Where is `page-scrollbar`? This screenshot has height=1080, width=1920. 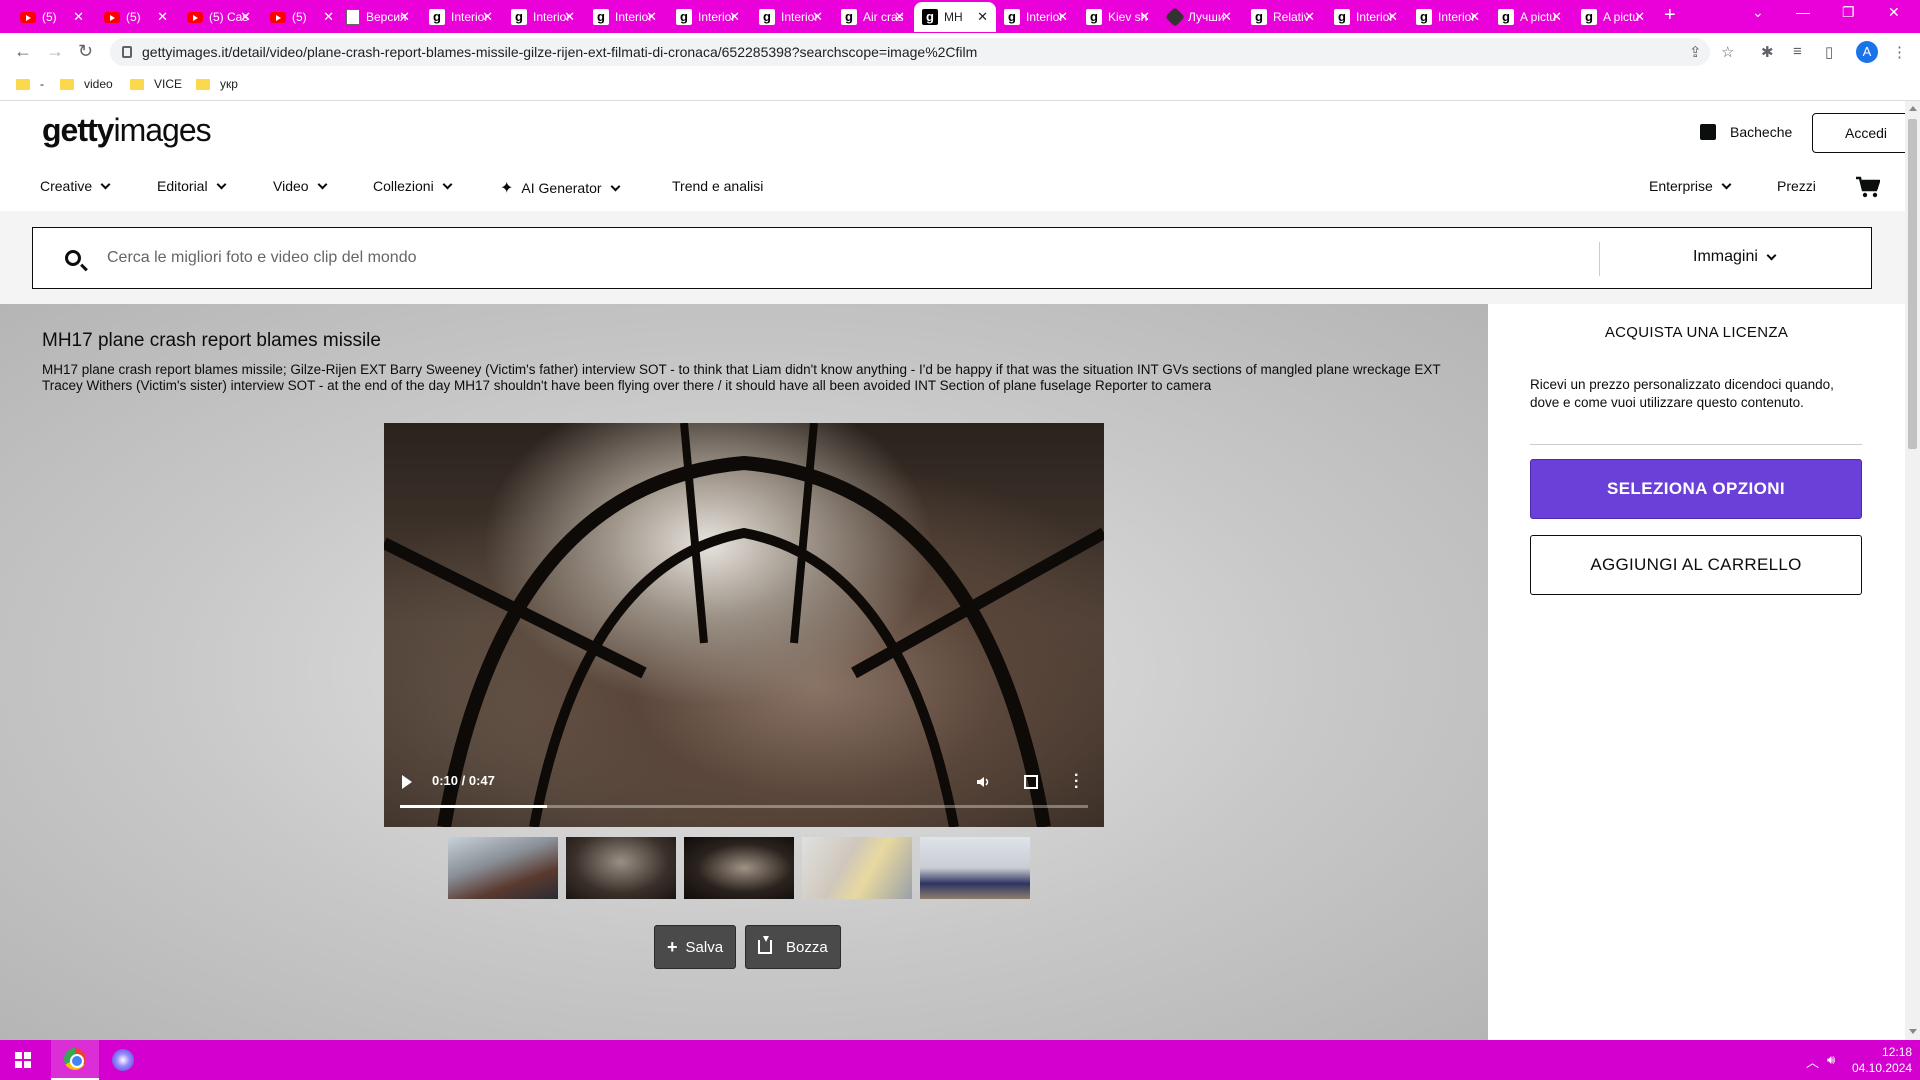 page-scrollbar is located at coordinates (1912, 570).